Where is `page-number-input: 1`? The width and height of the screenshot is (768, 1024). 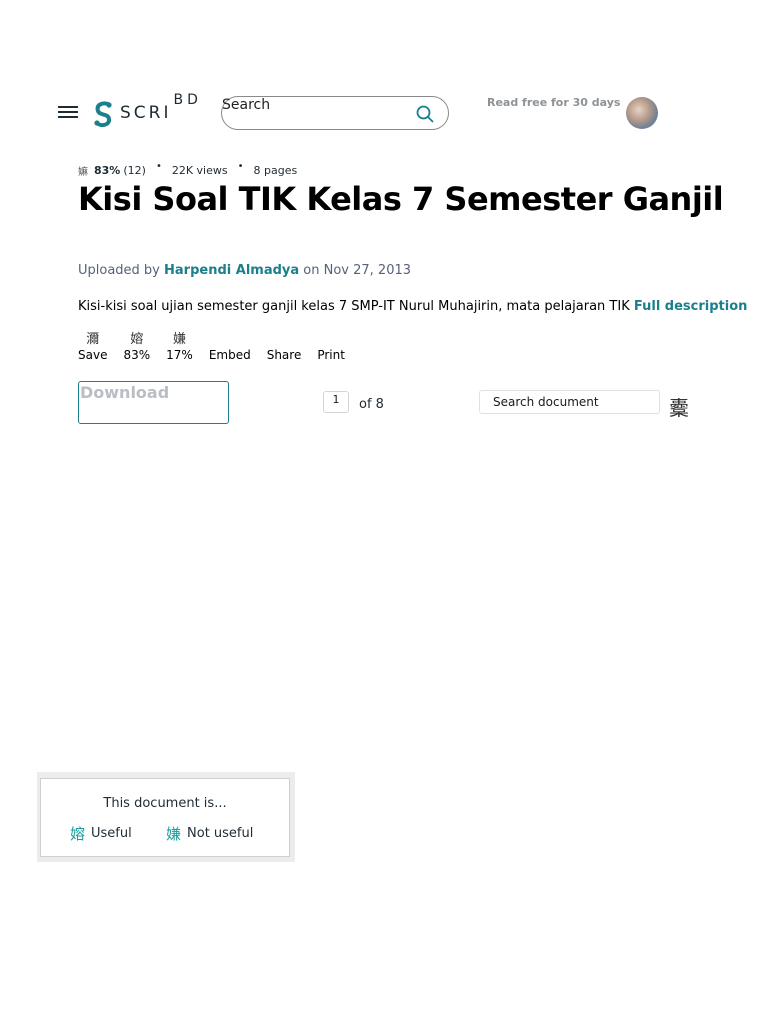 page-number-input: 1 is located at coordinates (336, 402).